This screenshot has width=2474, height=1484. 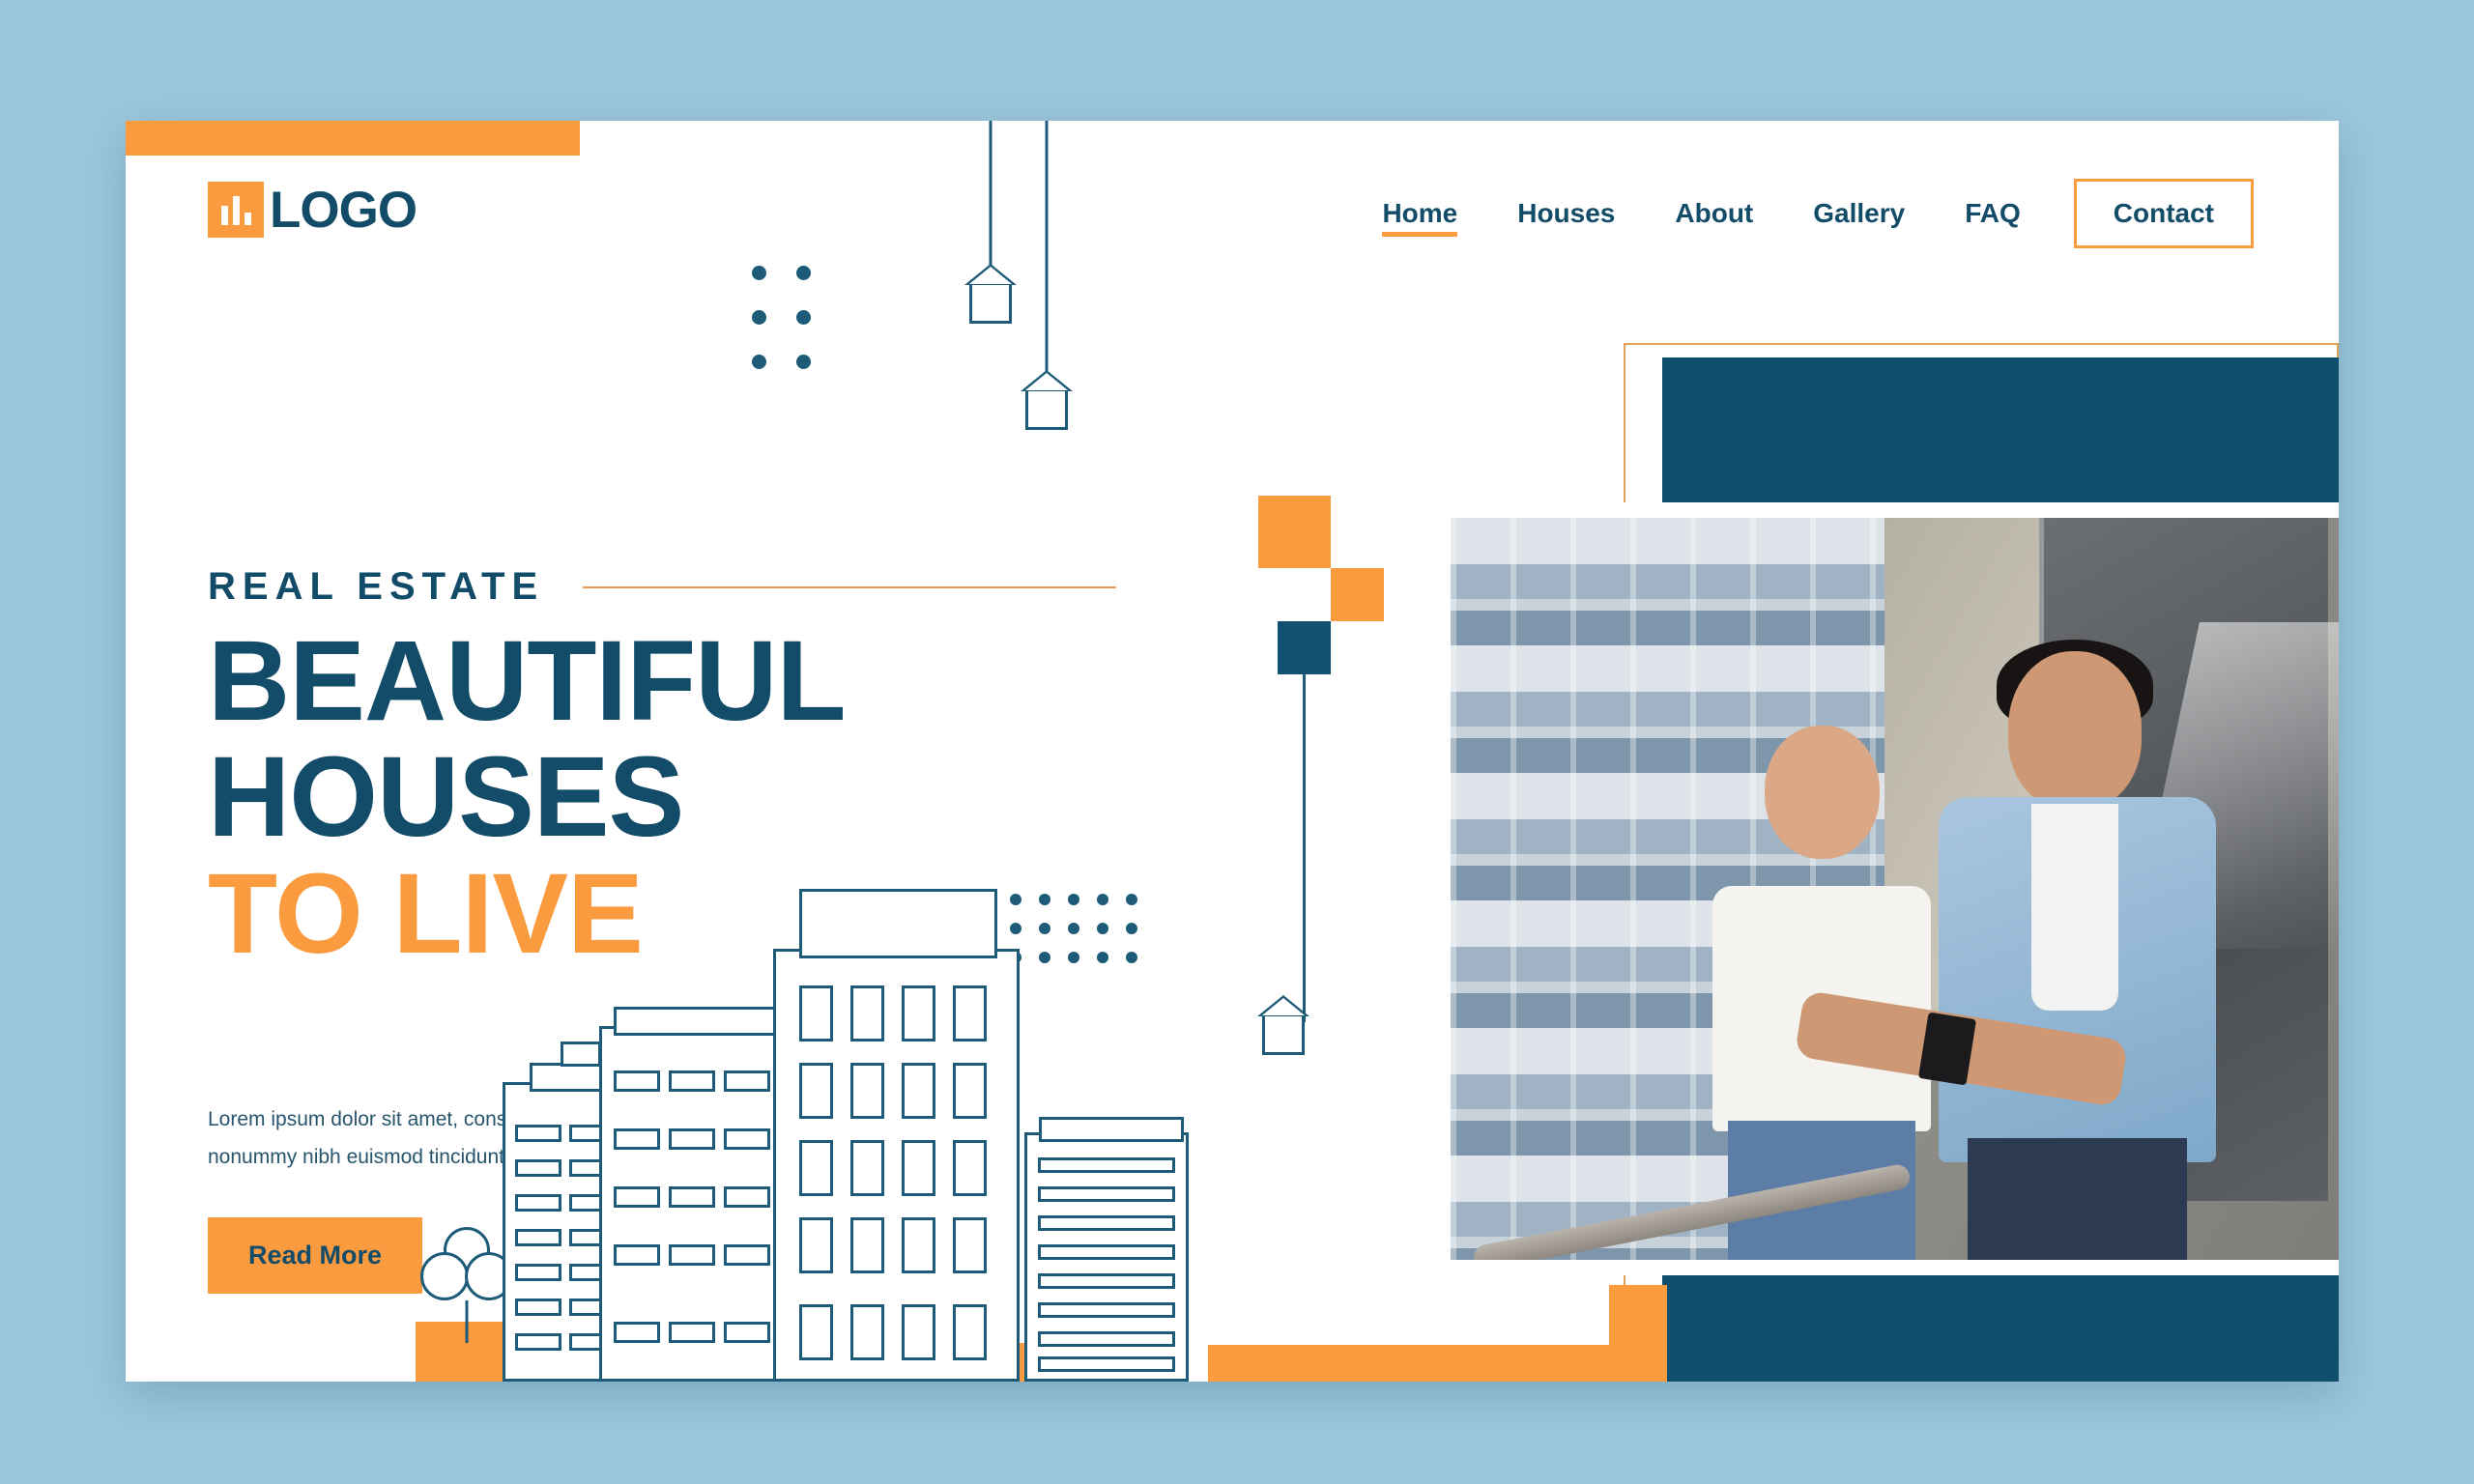 What do you see at coordinates (1566, 214) in the screenshot?
I see `nav-item-houses: Houses` at bounding box center [1566, 214].